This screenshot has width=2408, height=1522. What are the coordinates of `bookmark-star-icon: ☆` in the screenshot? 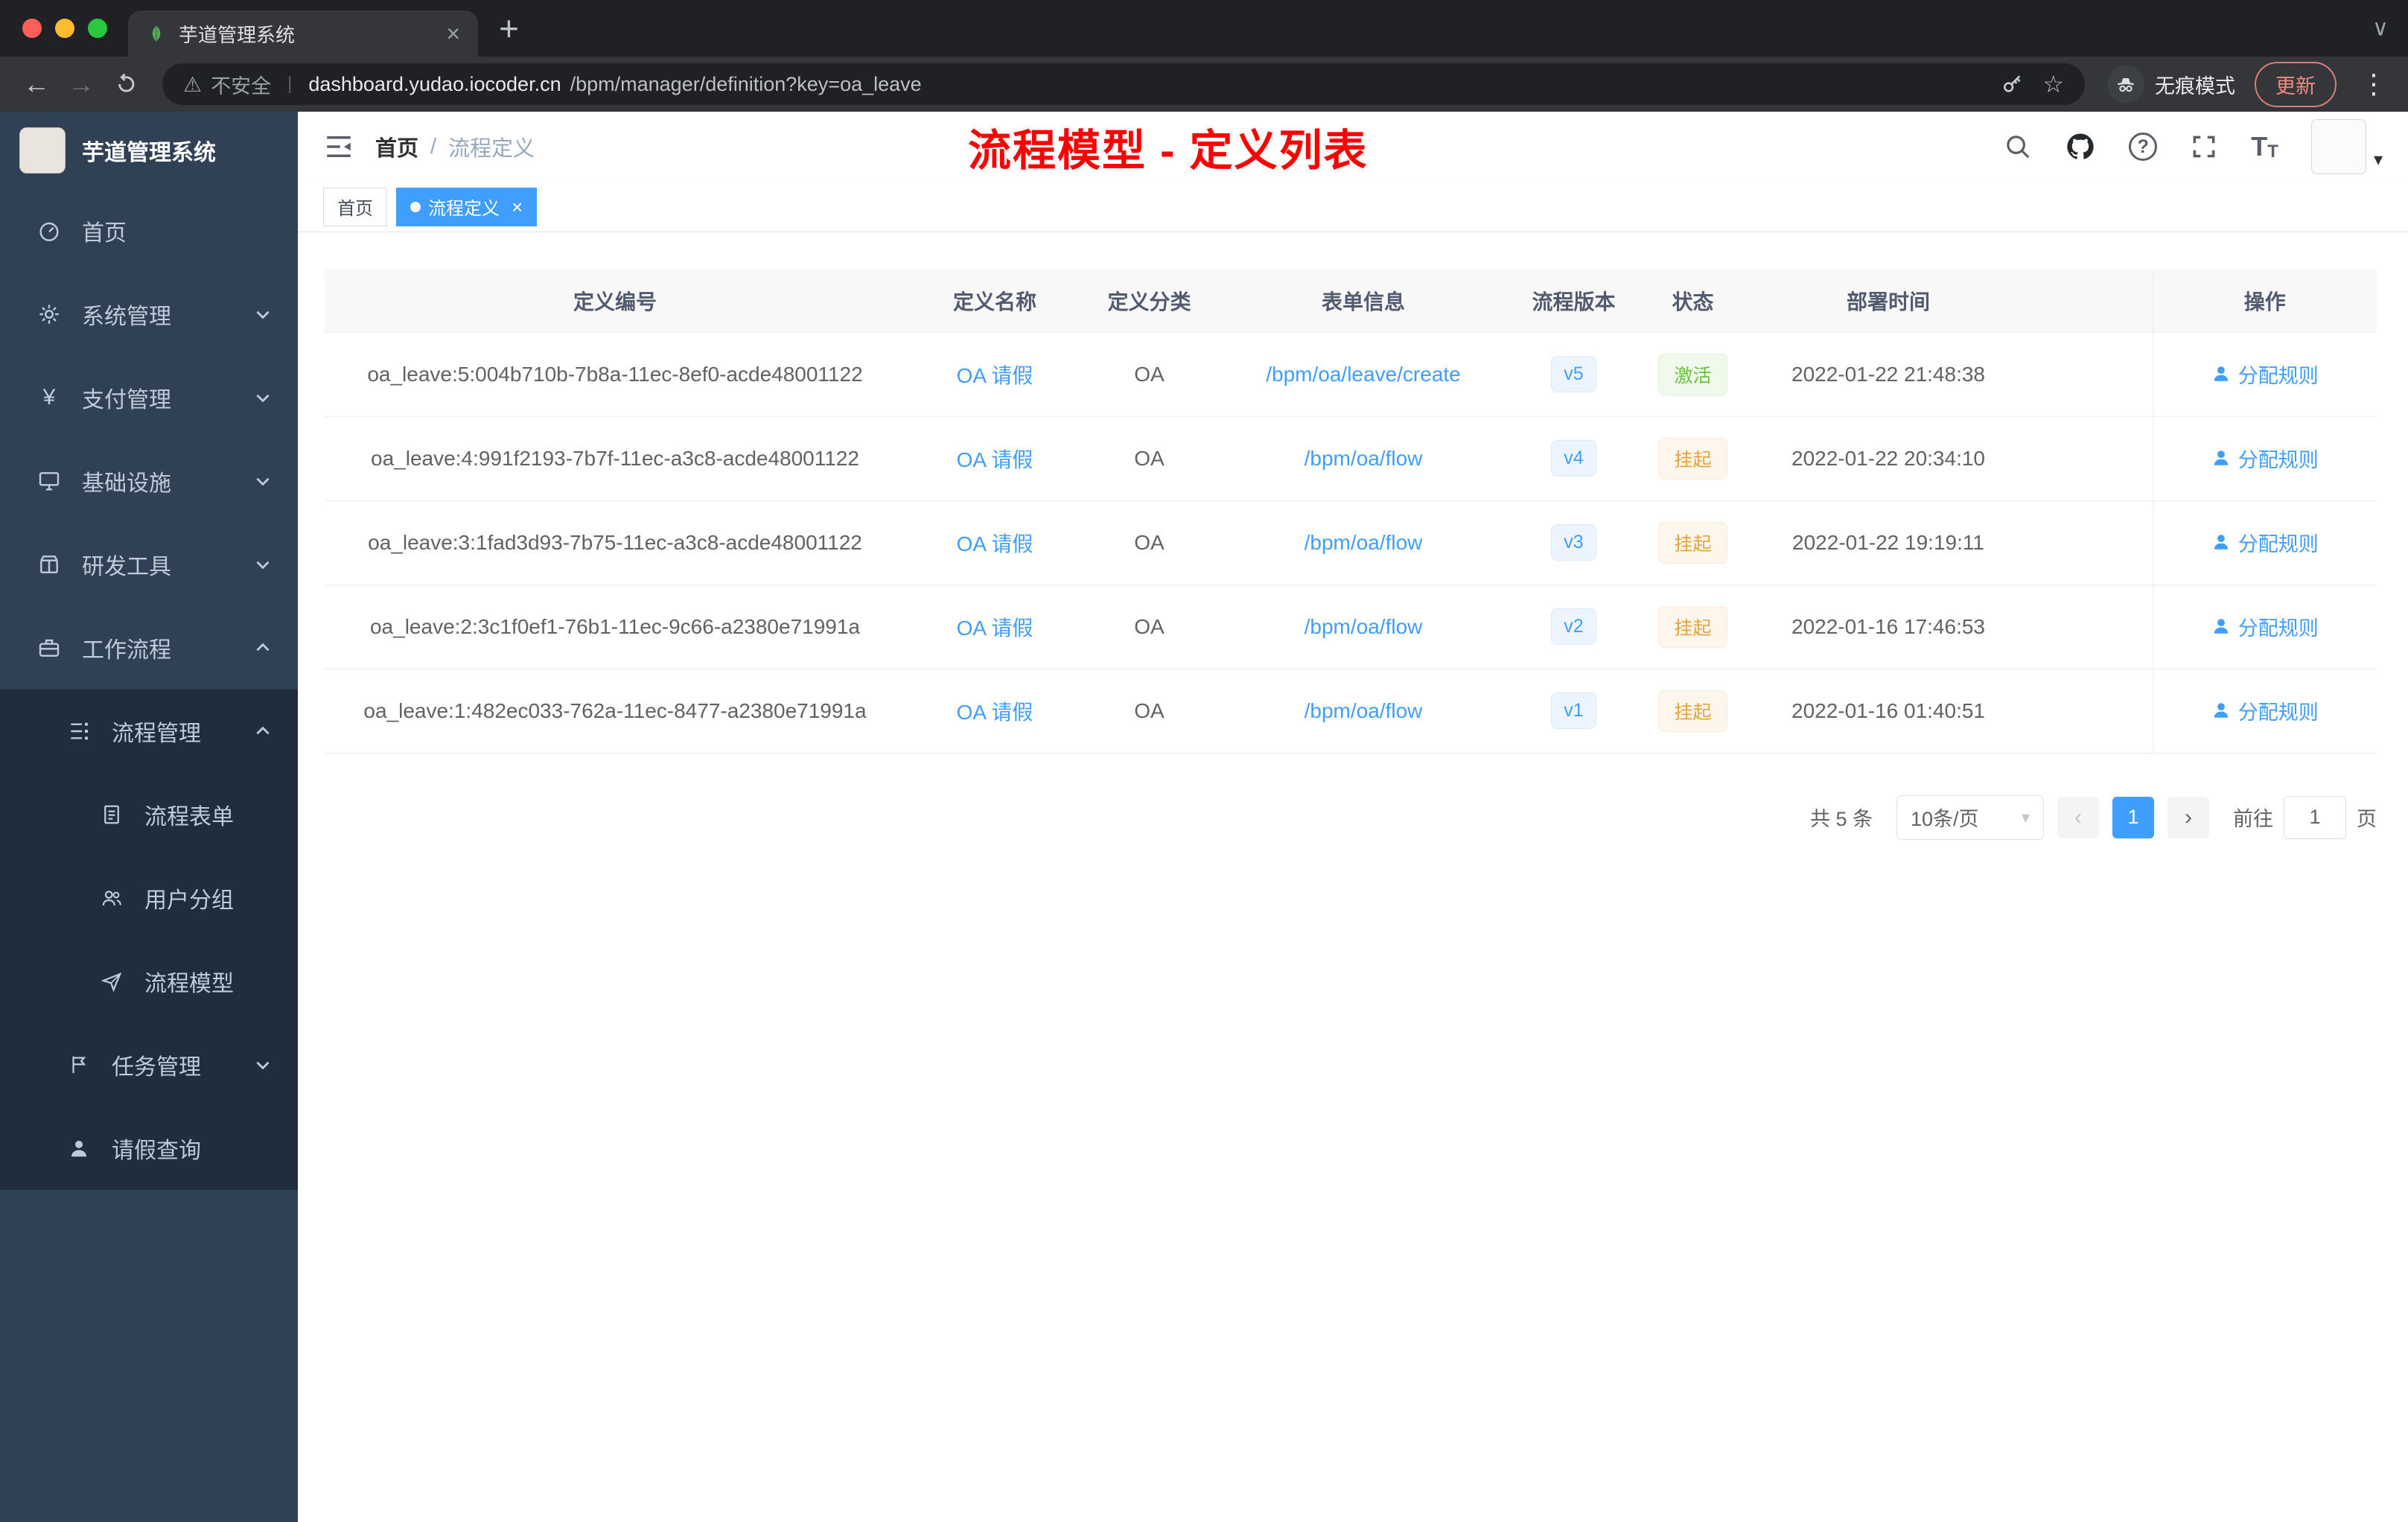 It's located at (2053, 84).